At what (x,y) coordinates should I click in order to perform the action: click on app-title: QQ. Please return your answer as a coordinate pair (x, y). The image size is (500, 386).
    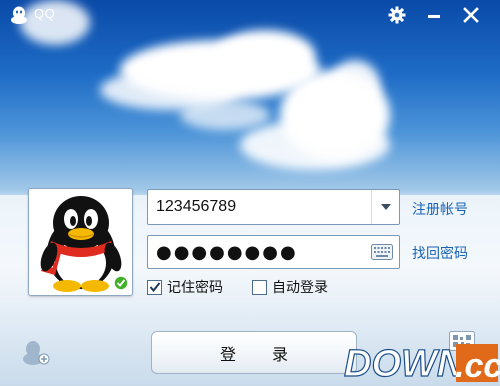
    Looking at the image, I should click on (45, 13).